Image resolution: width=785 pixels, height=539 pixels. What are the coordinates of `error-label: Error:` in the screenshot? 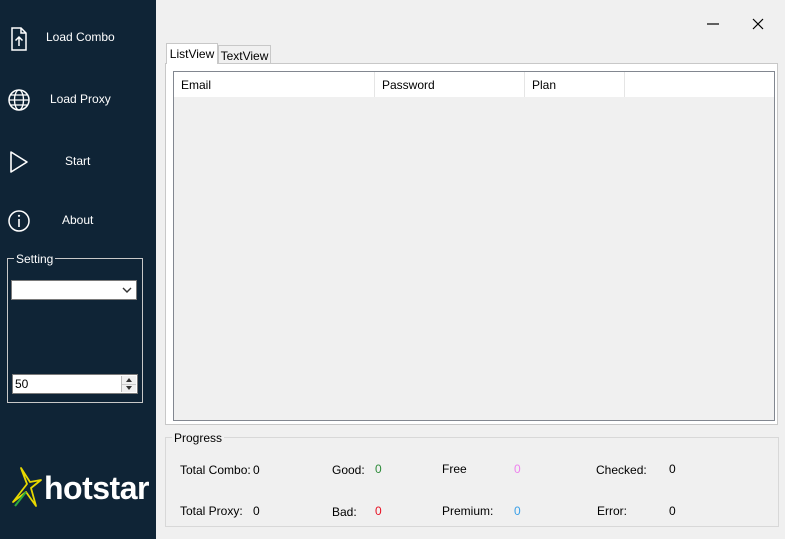 It's located at (612, 511).